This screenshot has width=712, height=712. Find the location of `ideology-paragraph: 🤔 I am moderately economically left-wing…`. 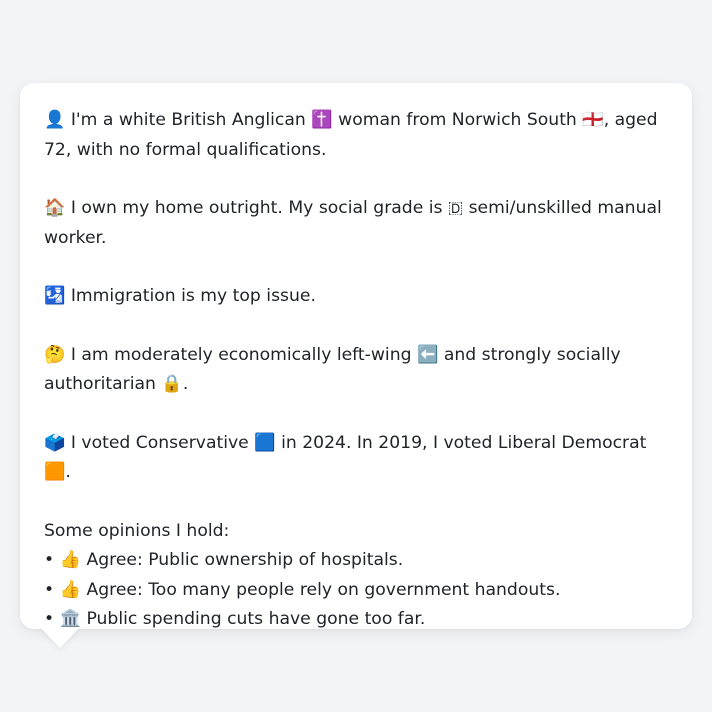

ideology-paragraph: 🤔 I am moderately economically left-wing… is located at coordinates (332, 369).